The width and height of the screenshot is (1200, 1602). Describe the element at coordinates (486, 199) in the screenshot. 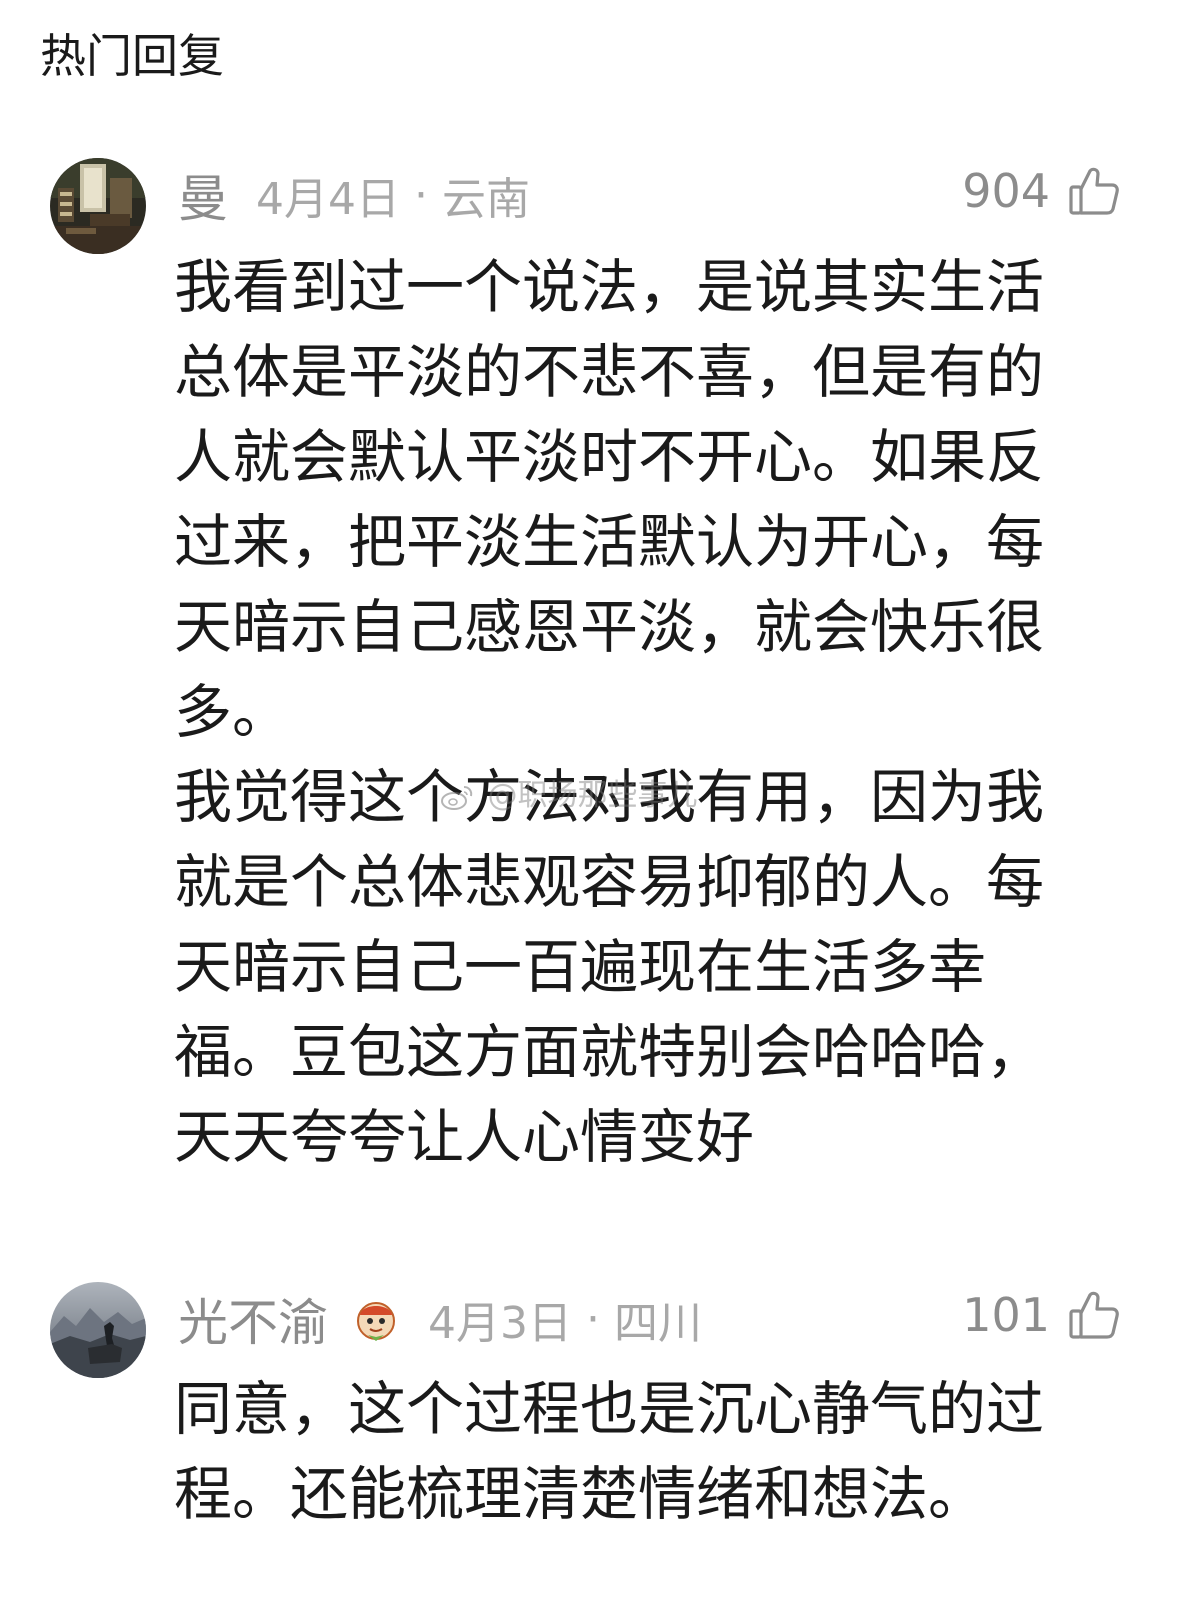

I see `comment-location: 云南` at that location.